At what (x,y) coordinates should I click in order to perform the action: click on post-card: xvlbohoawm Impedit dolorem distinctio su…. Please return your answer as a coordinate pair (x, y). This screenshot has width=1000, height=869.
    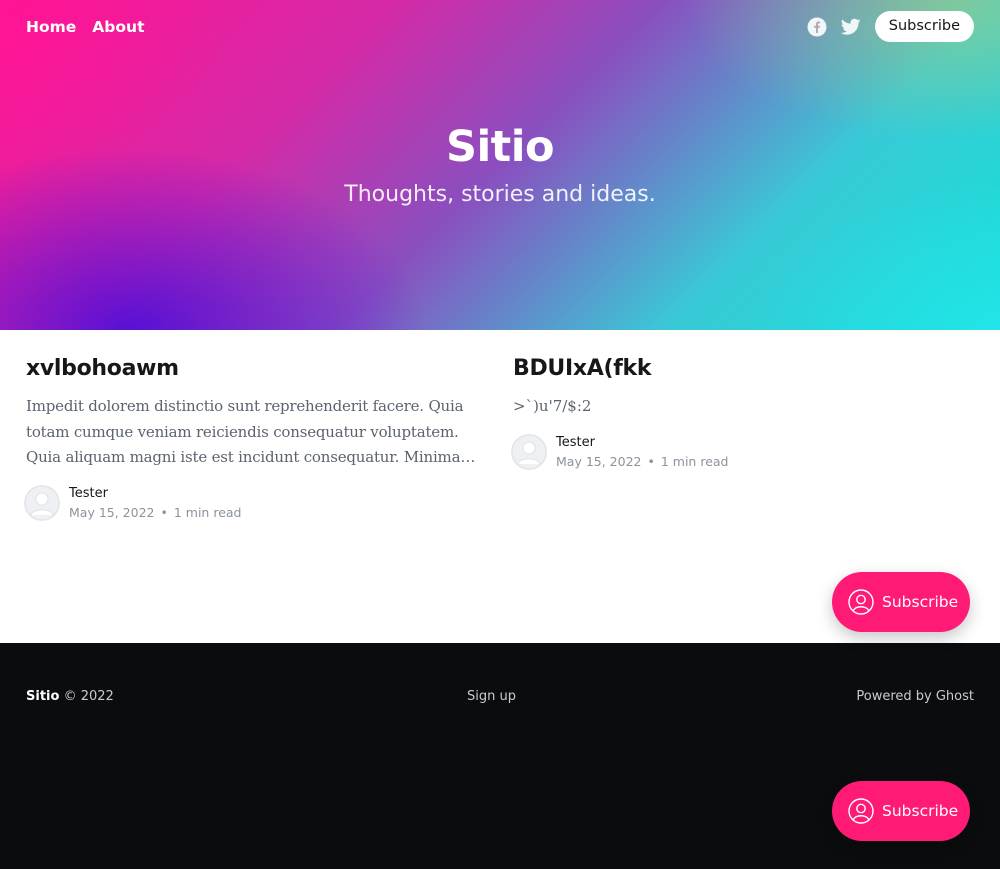
    Looking at the image, I should click on (256, 413).